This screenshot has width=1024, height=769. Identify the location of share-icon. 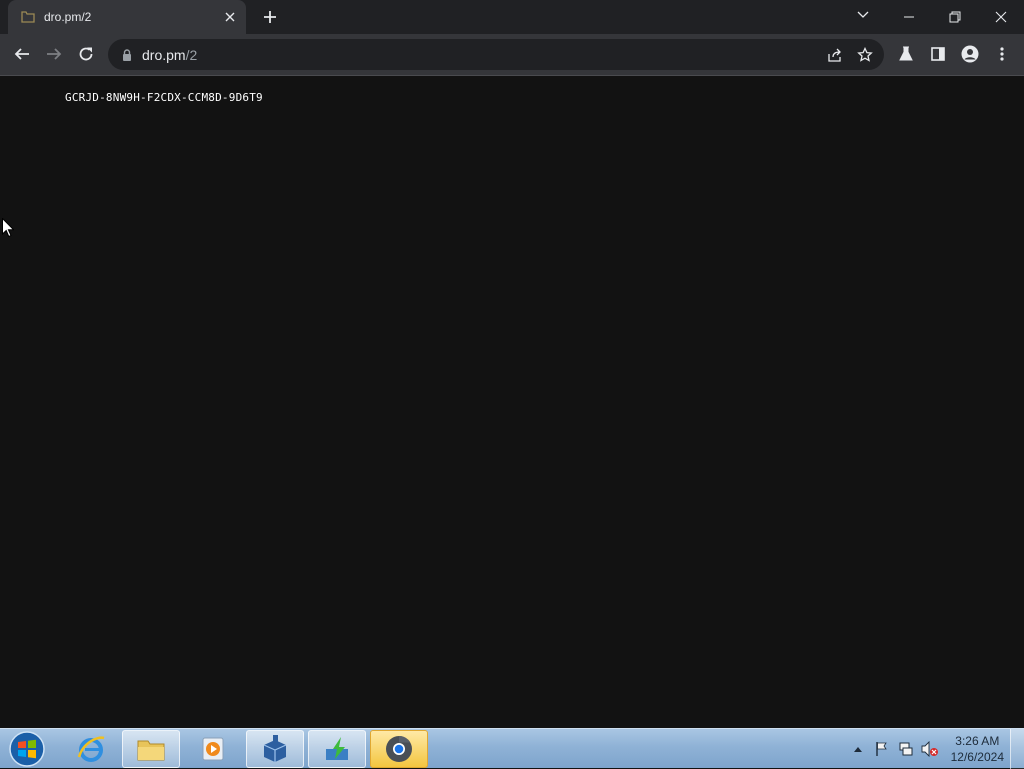
(834, 55).